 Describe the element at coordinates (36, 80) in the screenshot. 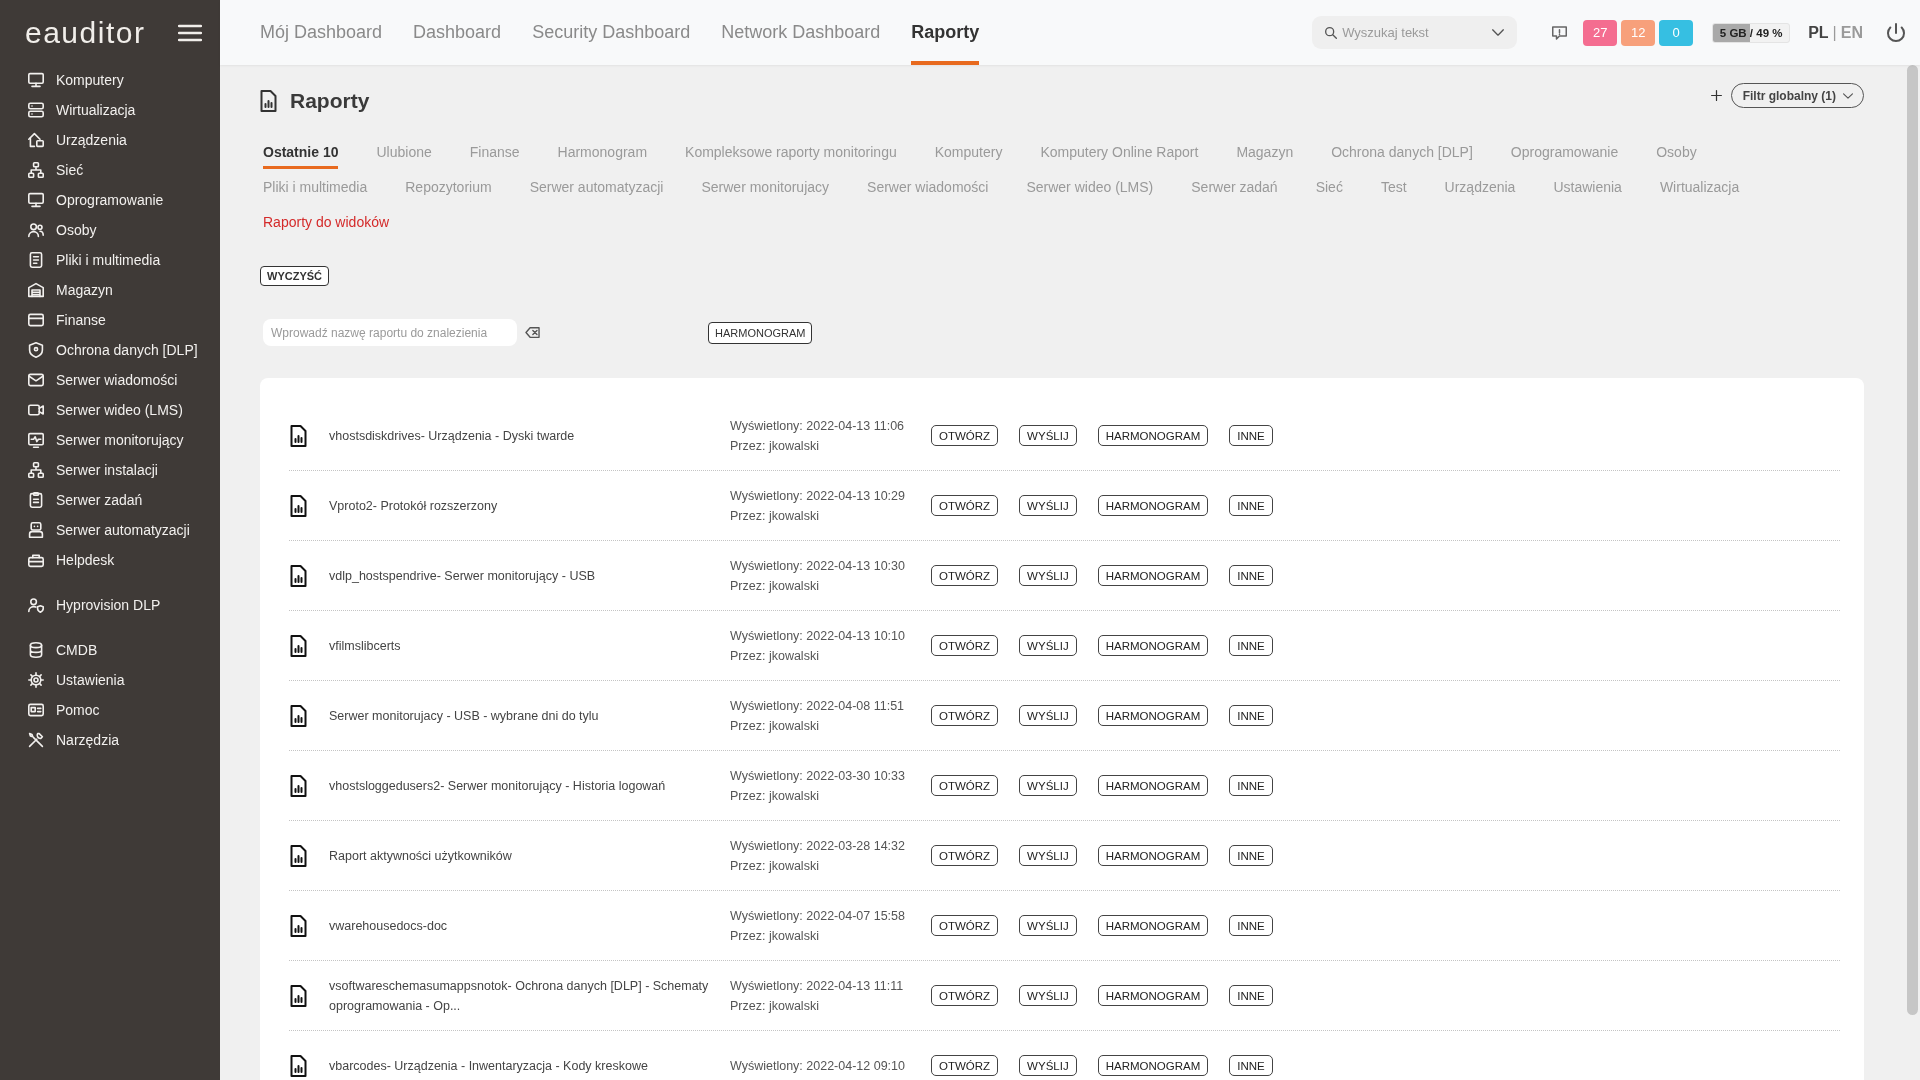

I see `monitor-icon` at that location.